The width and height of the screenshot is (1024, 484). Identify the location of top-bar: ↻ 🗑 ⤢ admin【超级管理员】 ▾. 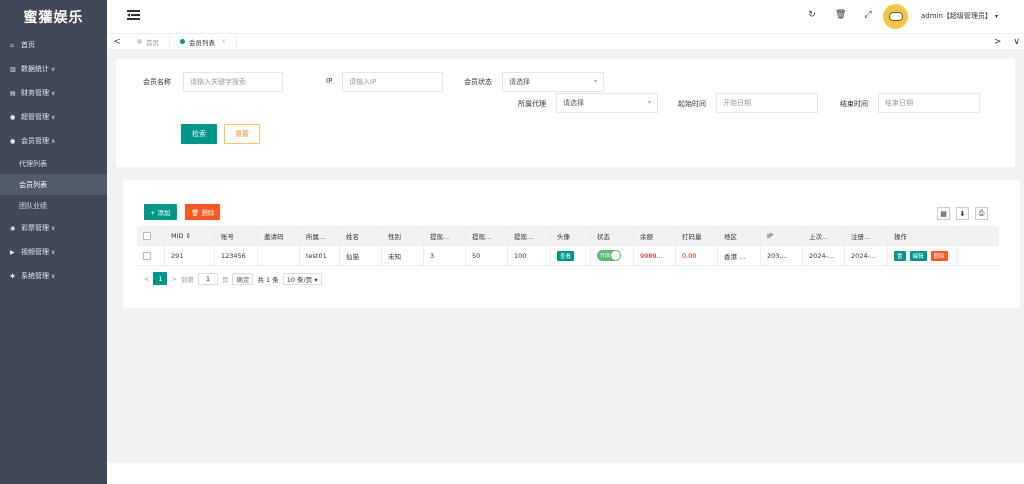
(565, 16).